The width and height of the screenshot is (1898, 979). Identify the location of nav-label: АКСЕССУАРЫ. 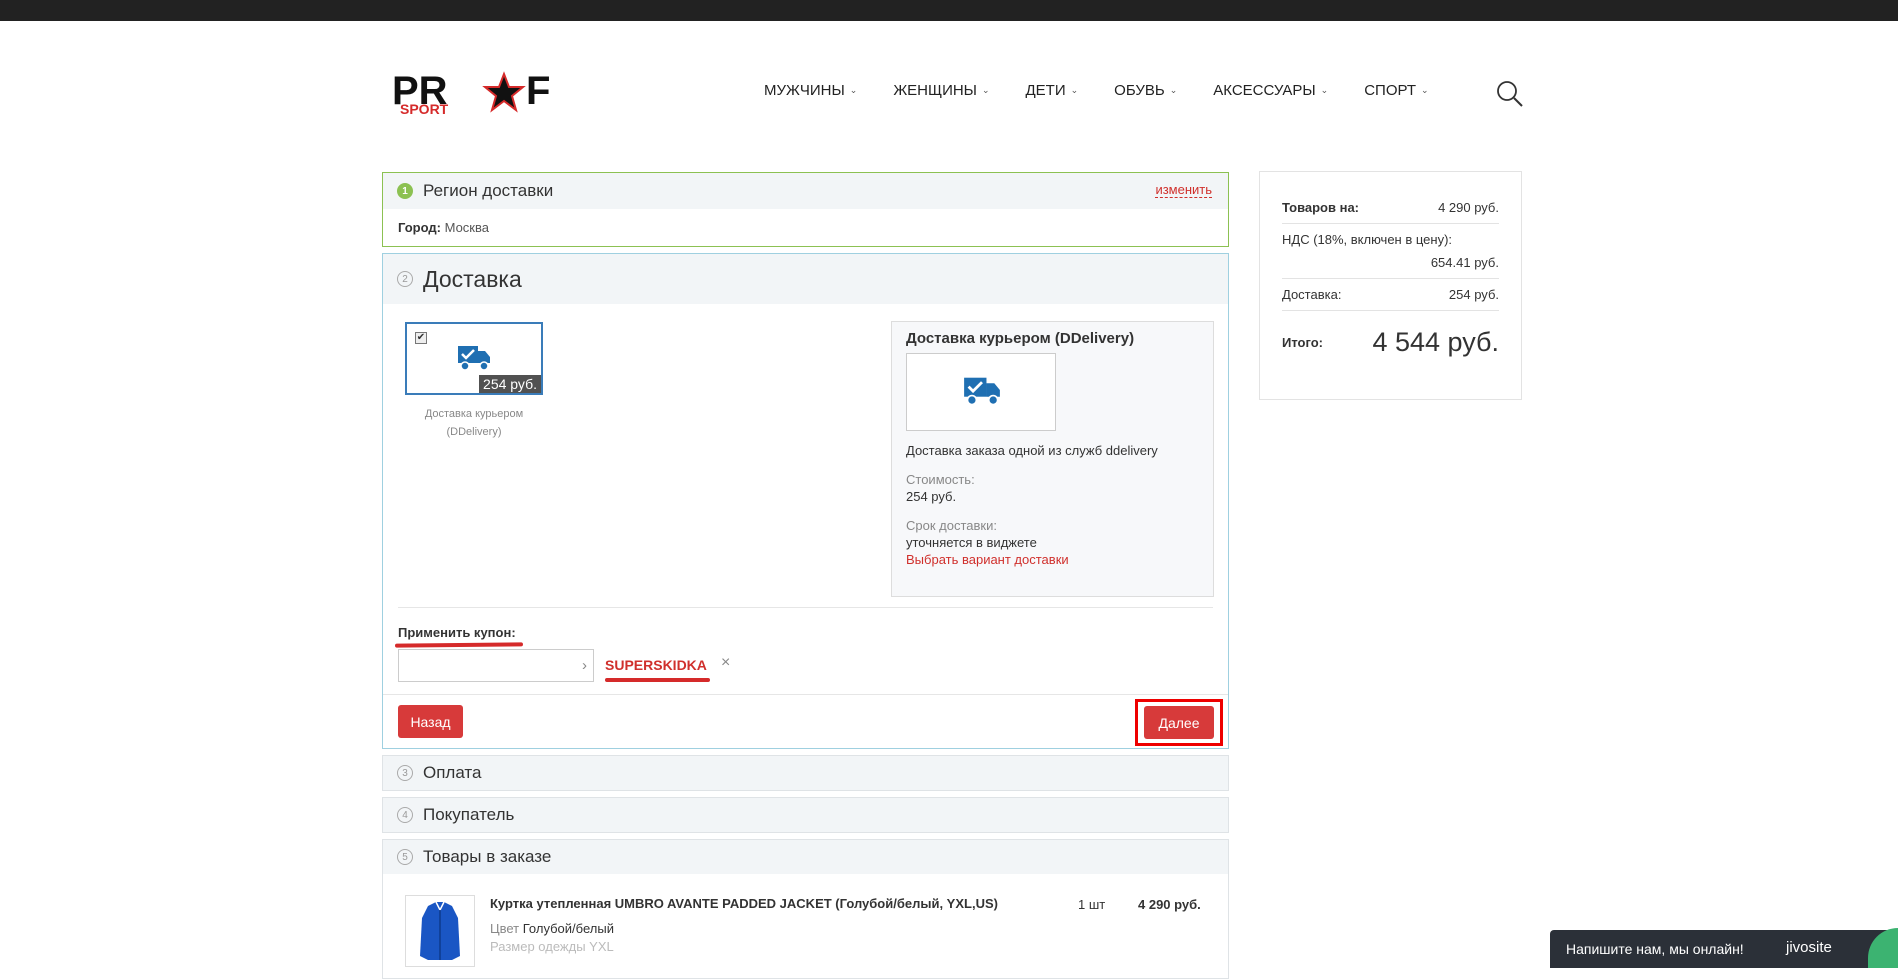
(1264, 90).